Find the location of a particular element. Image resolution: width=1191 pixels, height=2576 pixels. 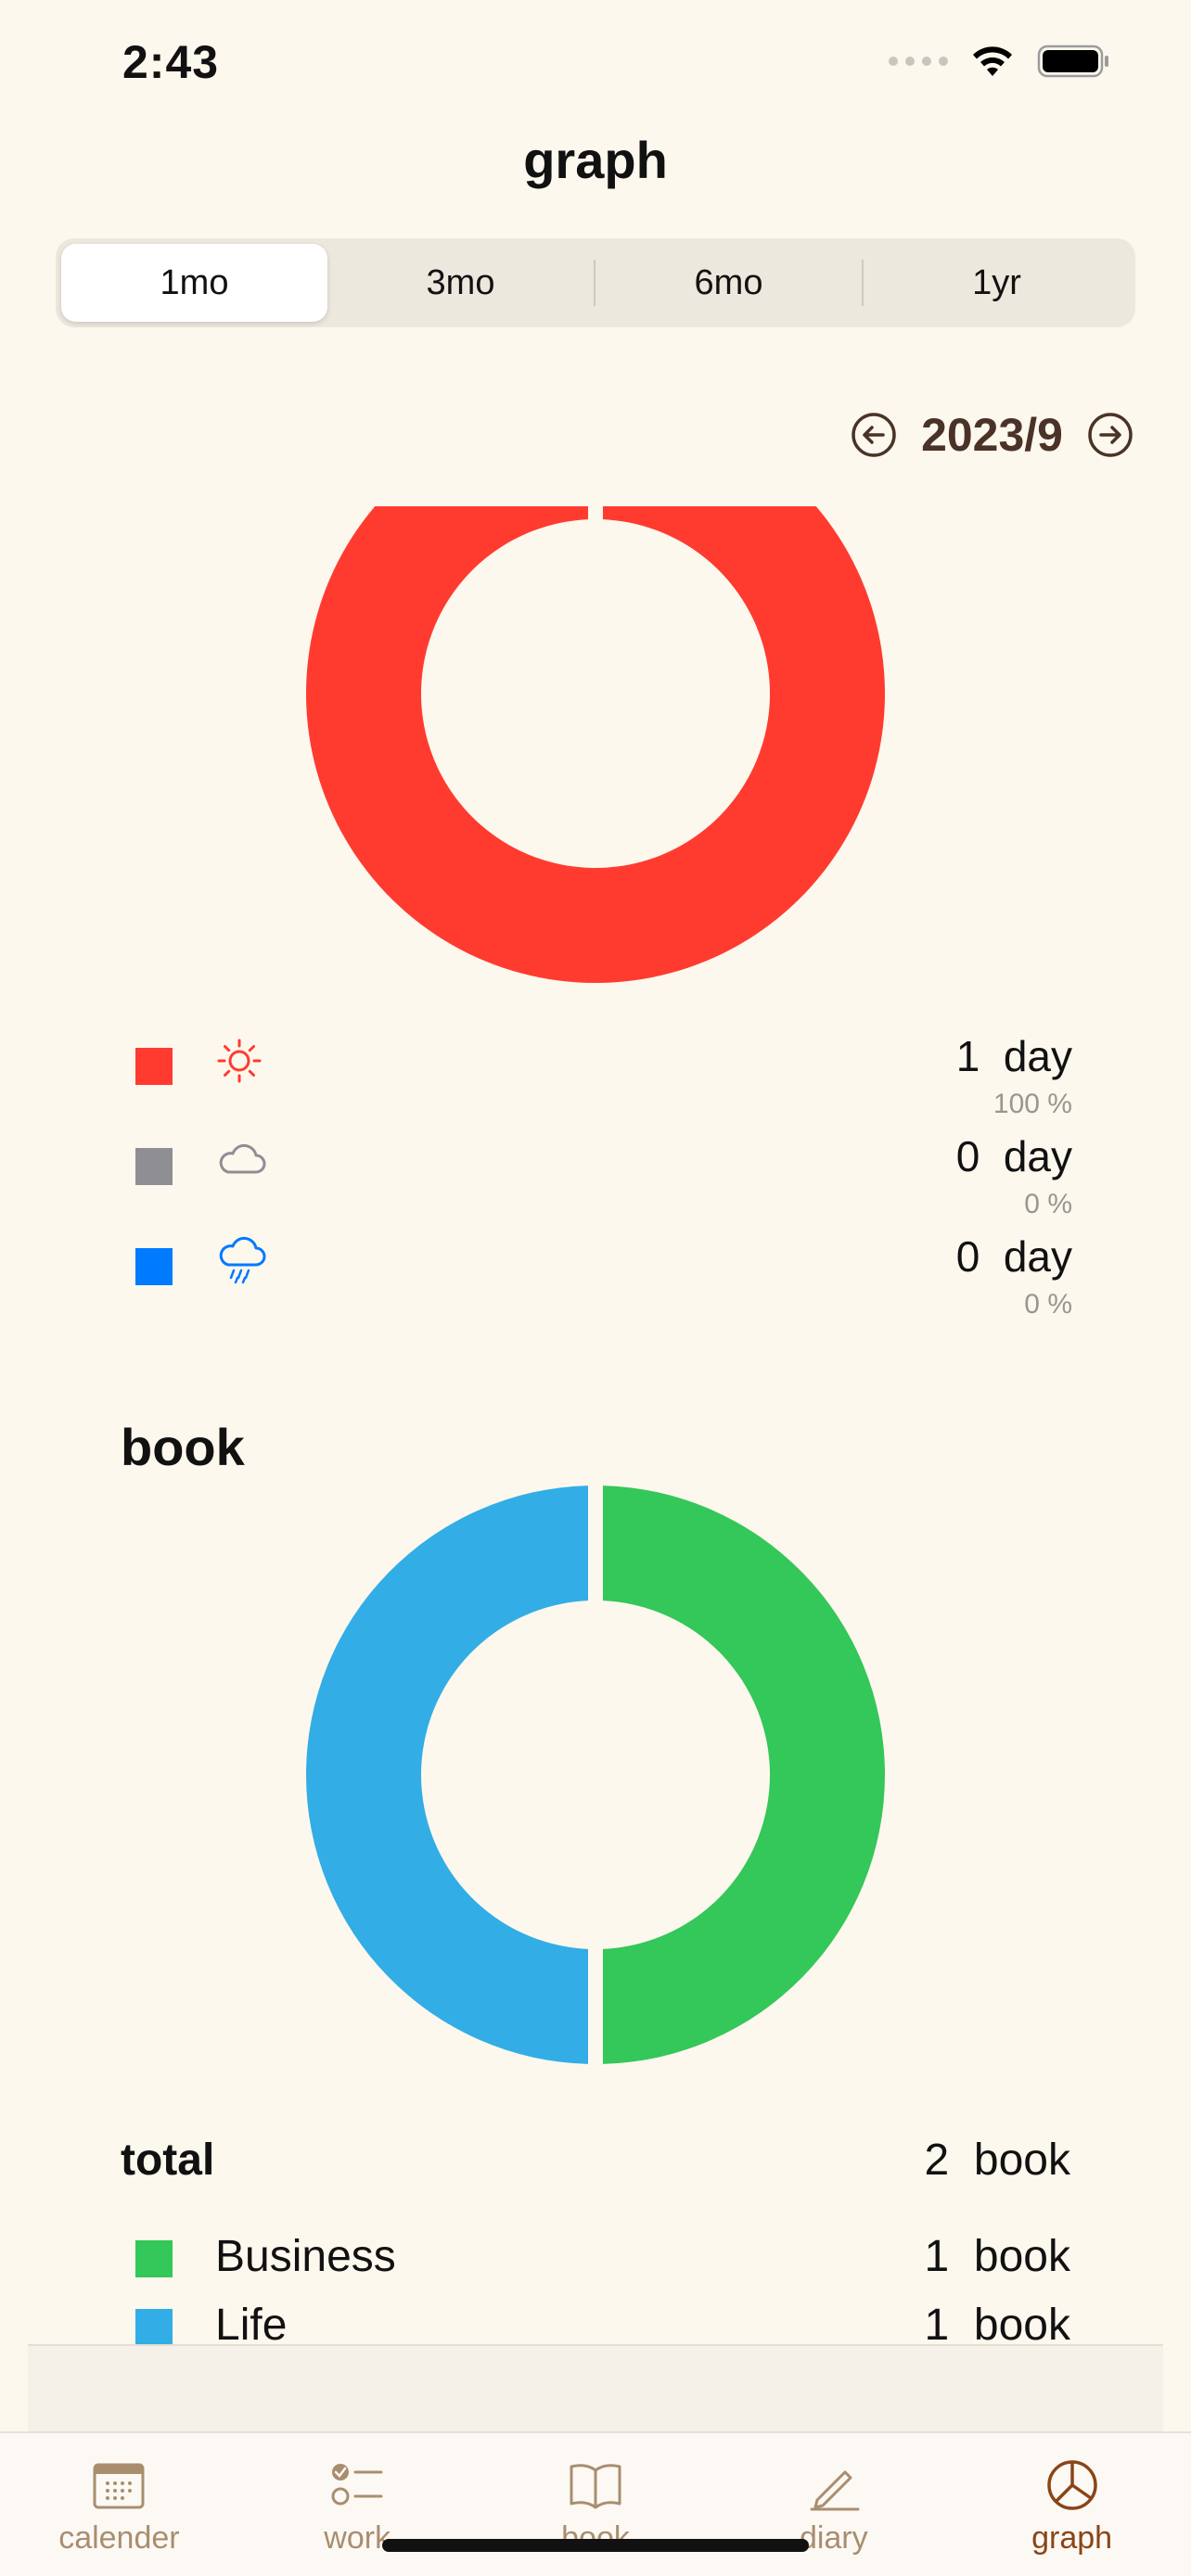

status-icons is located at coordinates (1000, 61).